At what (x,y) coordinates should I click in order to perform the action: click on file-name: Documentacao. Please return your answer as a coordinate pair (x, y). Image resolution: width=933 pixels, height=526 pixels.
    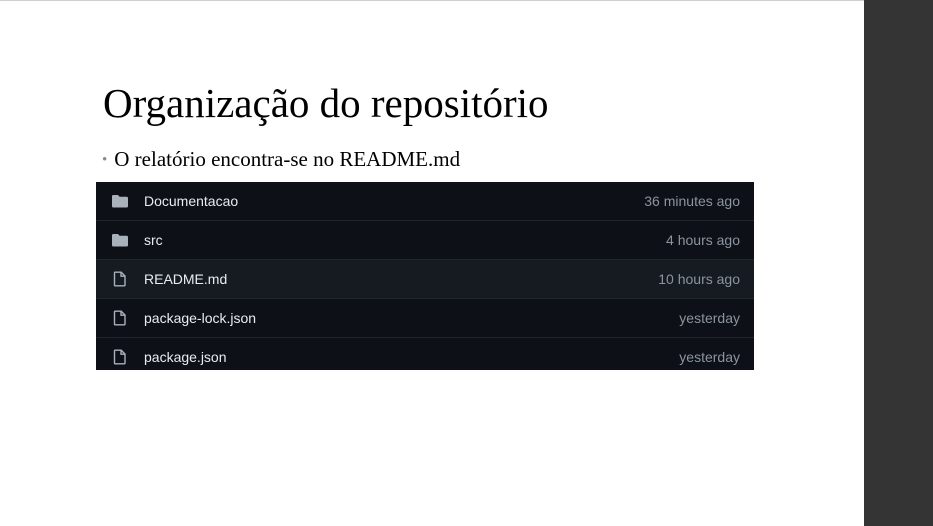
    Looking at the image, I should click on (191, 201).